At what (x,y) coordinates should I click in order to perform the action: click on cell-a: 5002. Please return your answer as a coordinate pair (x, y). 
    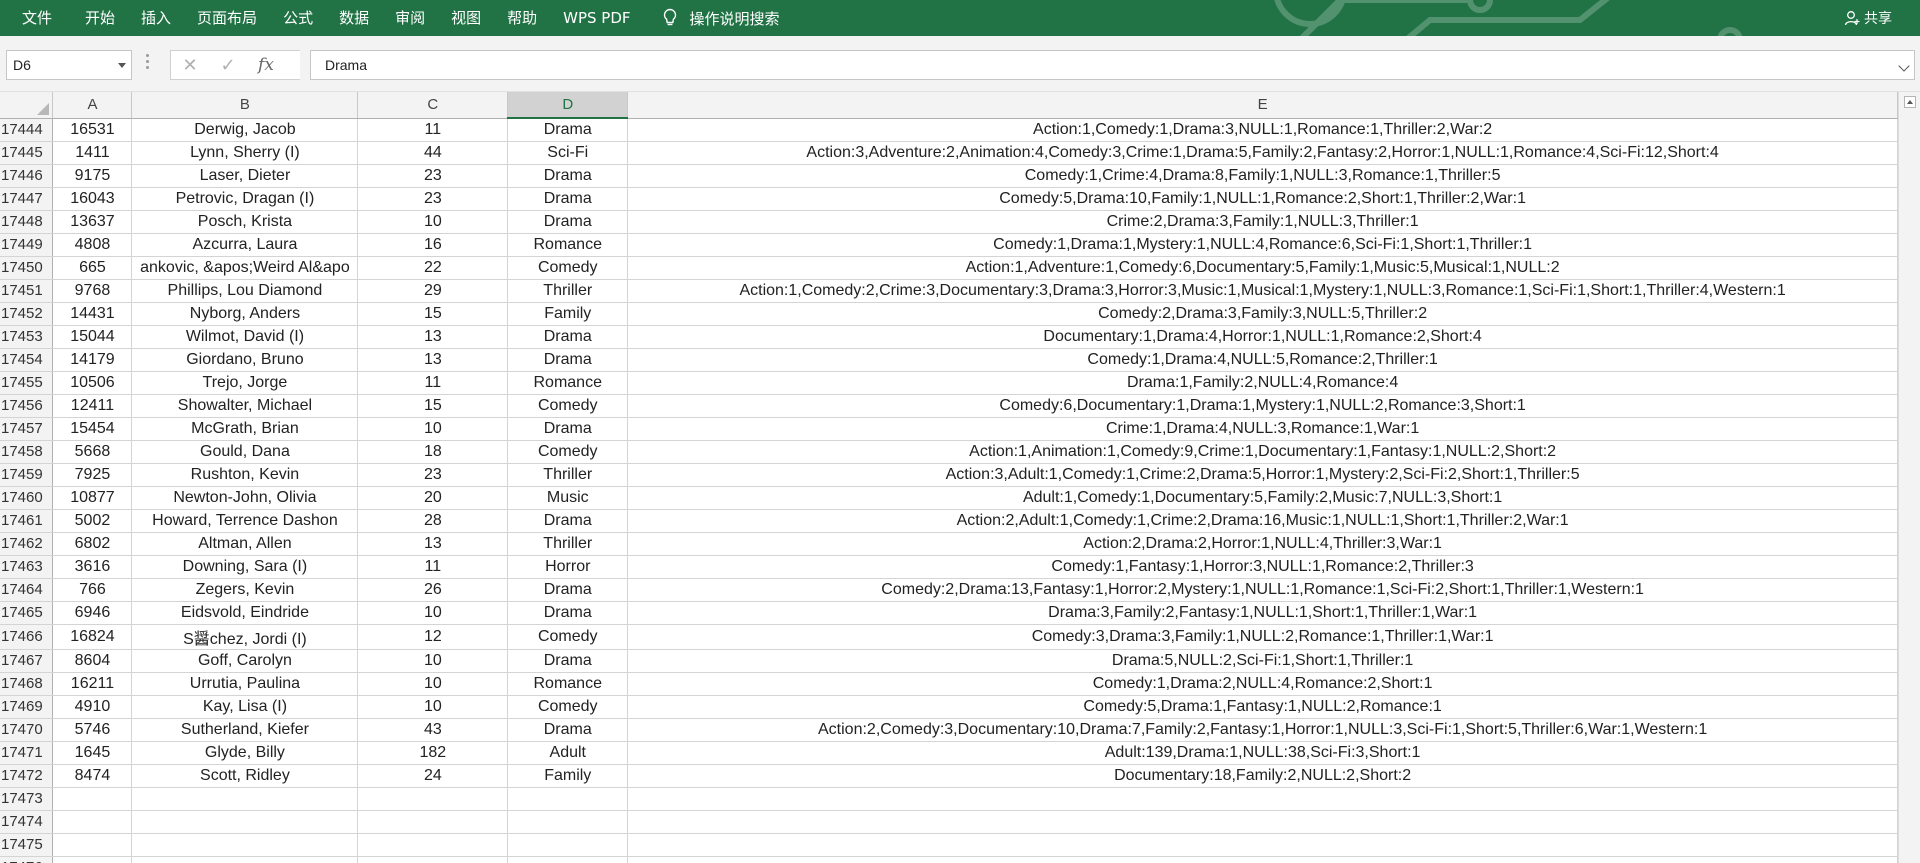
    Looking at the image, I should click on (92, 521).